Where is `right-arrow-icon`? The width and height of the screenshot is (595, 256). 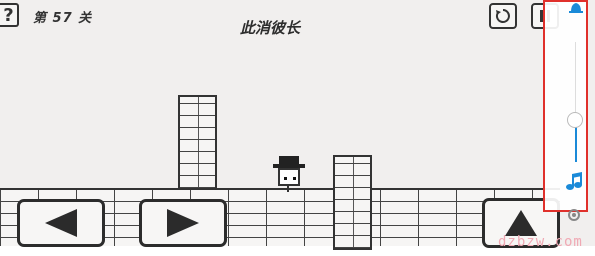
right-arrow-icon is located at coordinates (183, 223).